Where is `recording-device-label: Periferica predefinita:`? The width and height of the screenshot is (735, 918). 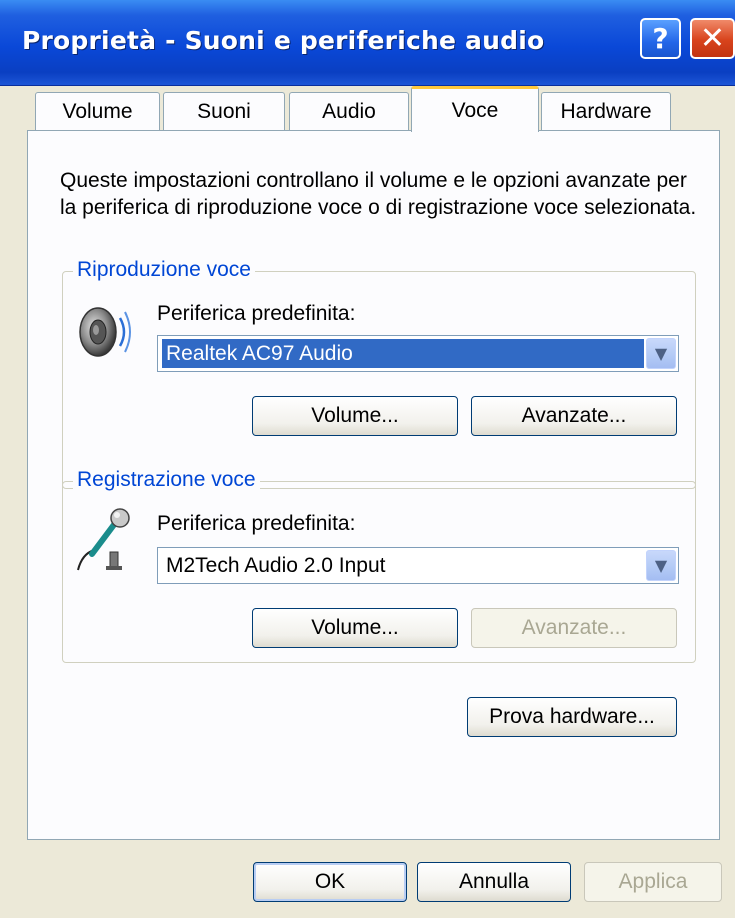 recording-device-label: Periferica predefinita: is located at coordinates (256, 523).